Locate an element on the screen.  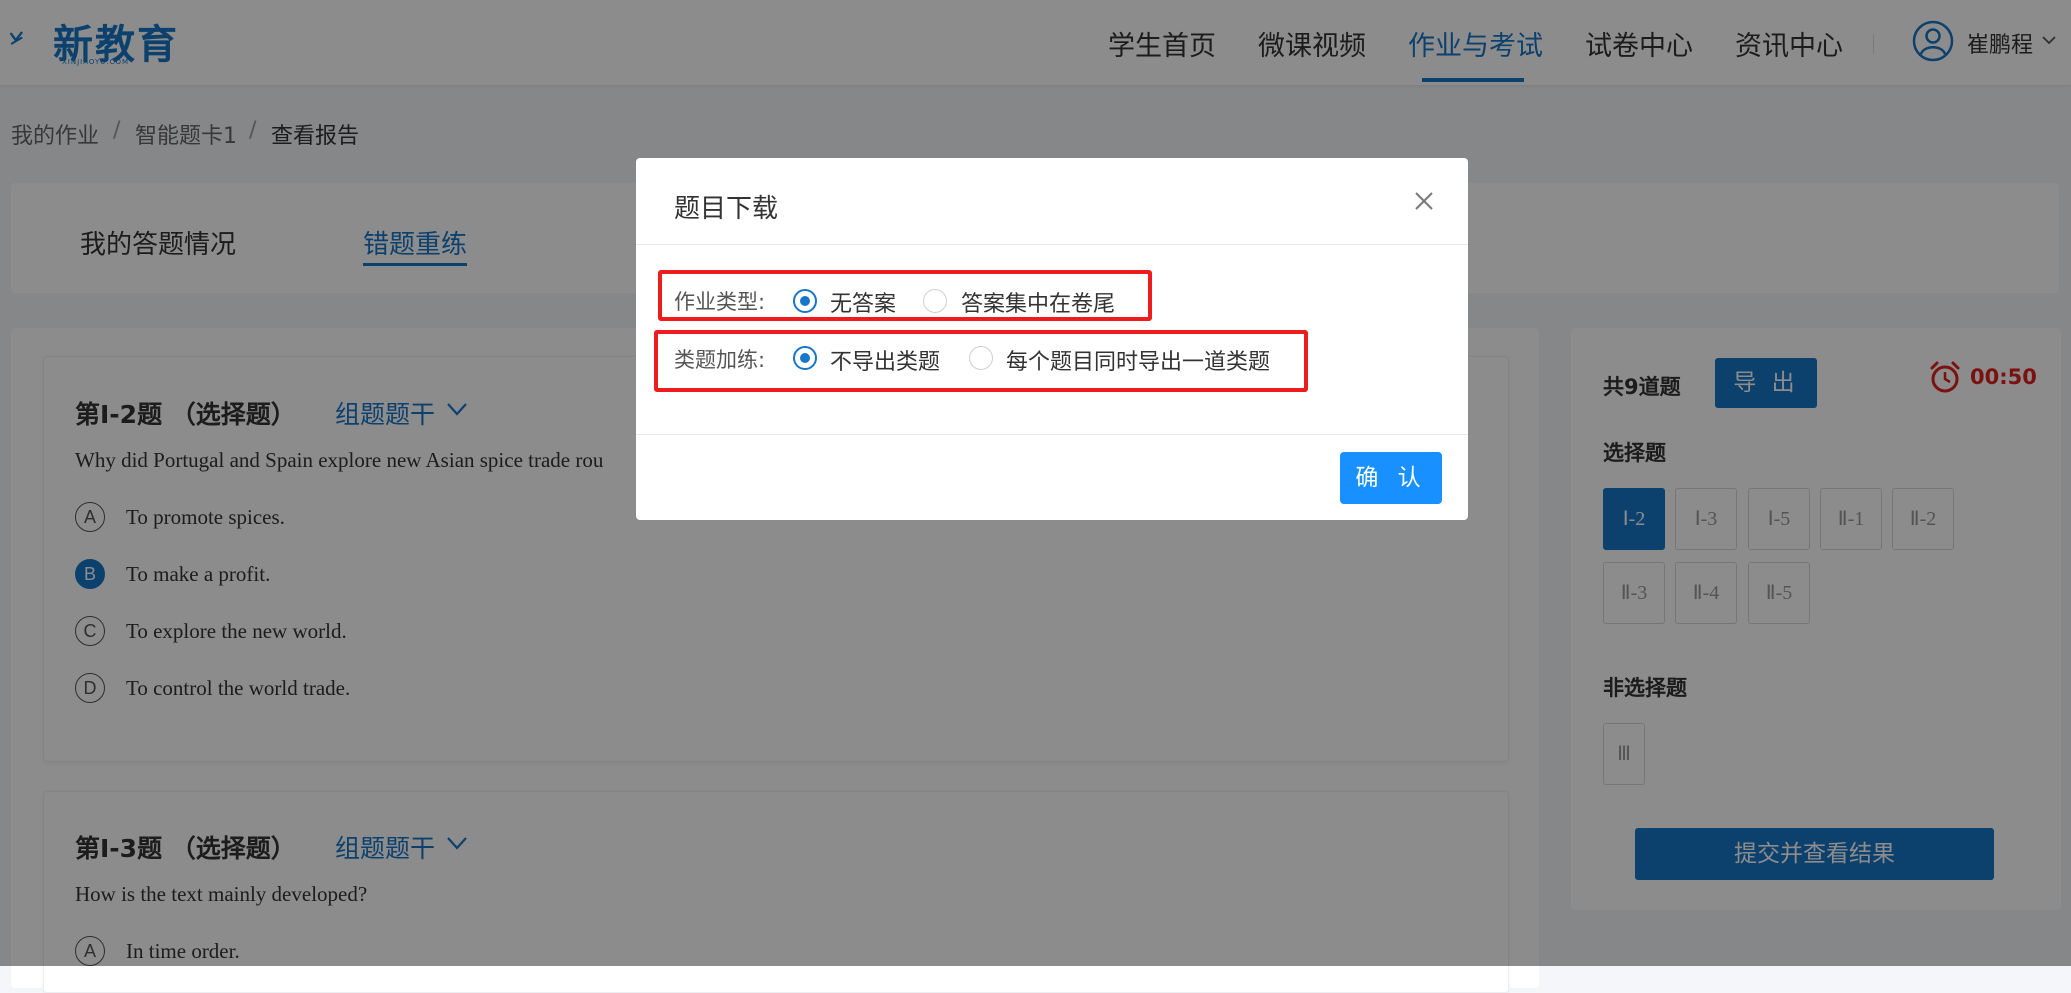
radio-answers-at-end is located at coordinates (935, 301).